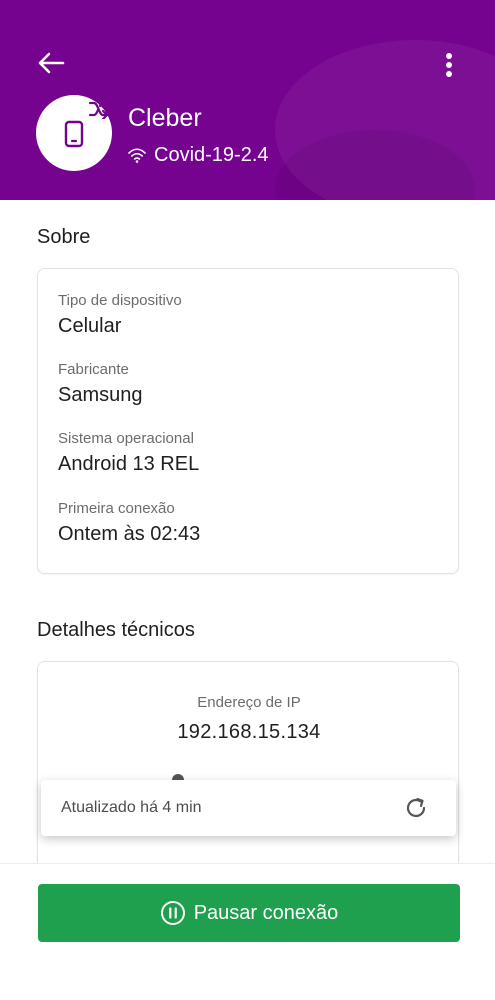 Image resolution: width=495 pixels, height=1000 pixels. Describe the element at coordinates (165, 118) in the screenshot. I see `device-name: Cleber` at that location.